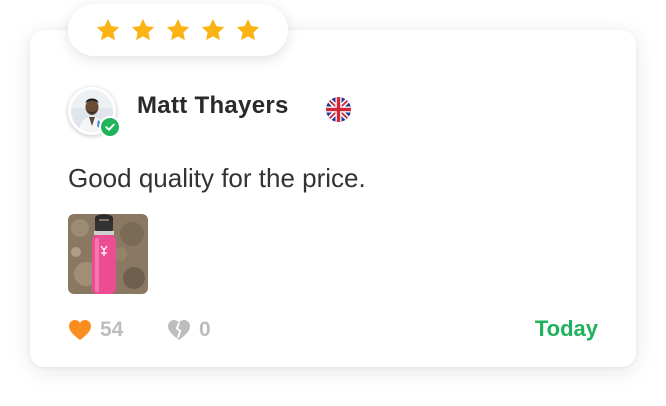 The width and height of the screenshot is (666, 406). What do you see at coordinates (80, 330) in the screenshot?
I see `heart-icon` at bounding box center [80, 330].